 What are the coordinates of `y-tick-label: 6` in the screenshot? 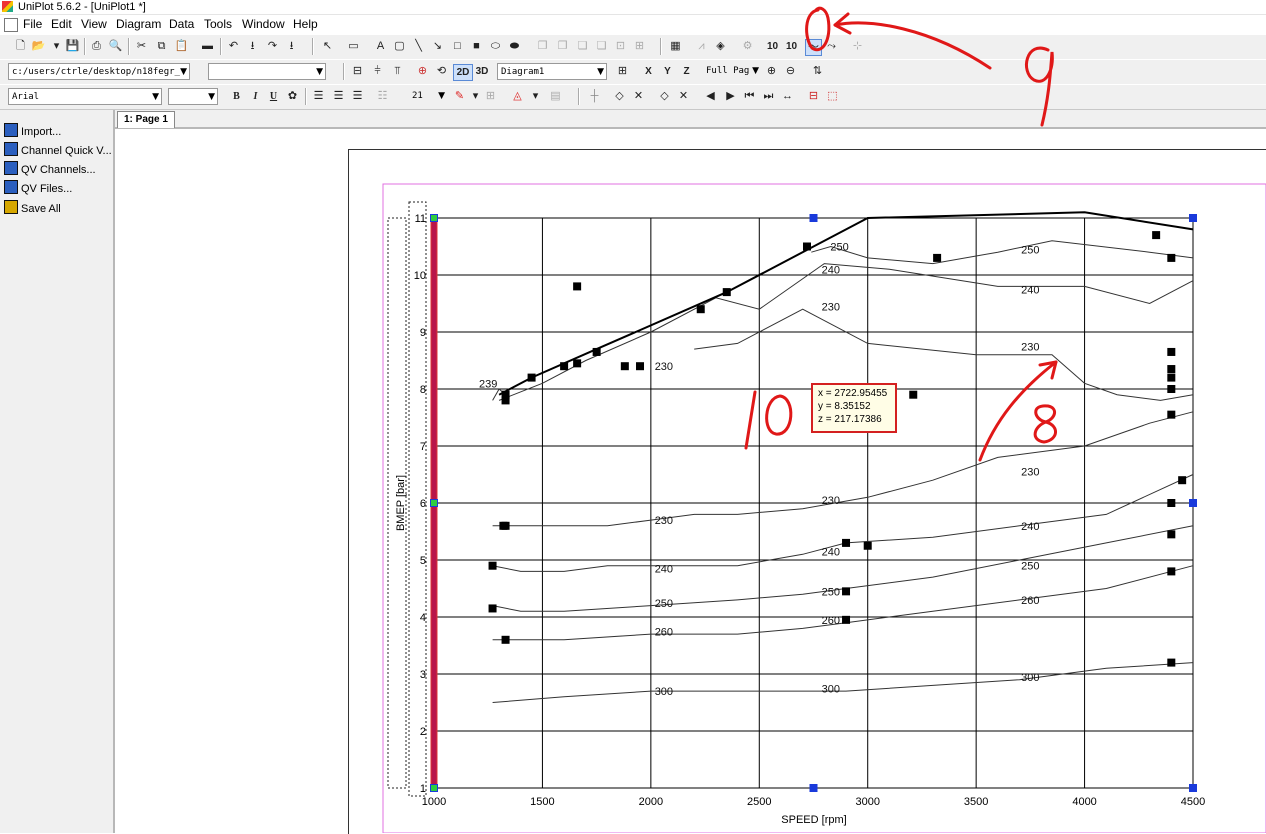 It's located at (423, 504).